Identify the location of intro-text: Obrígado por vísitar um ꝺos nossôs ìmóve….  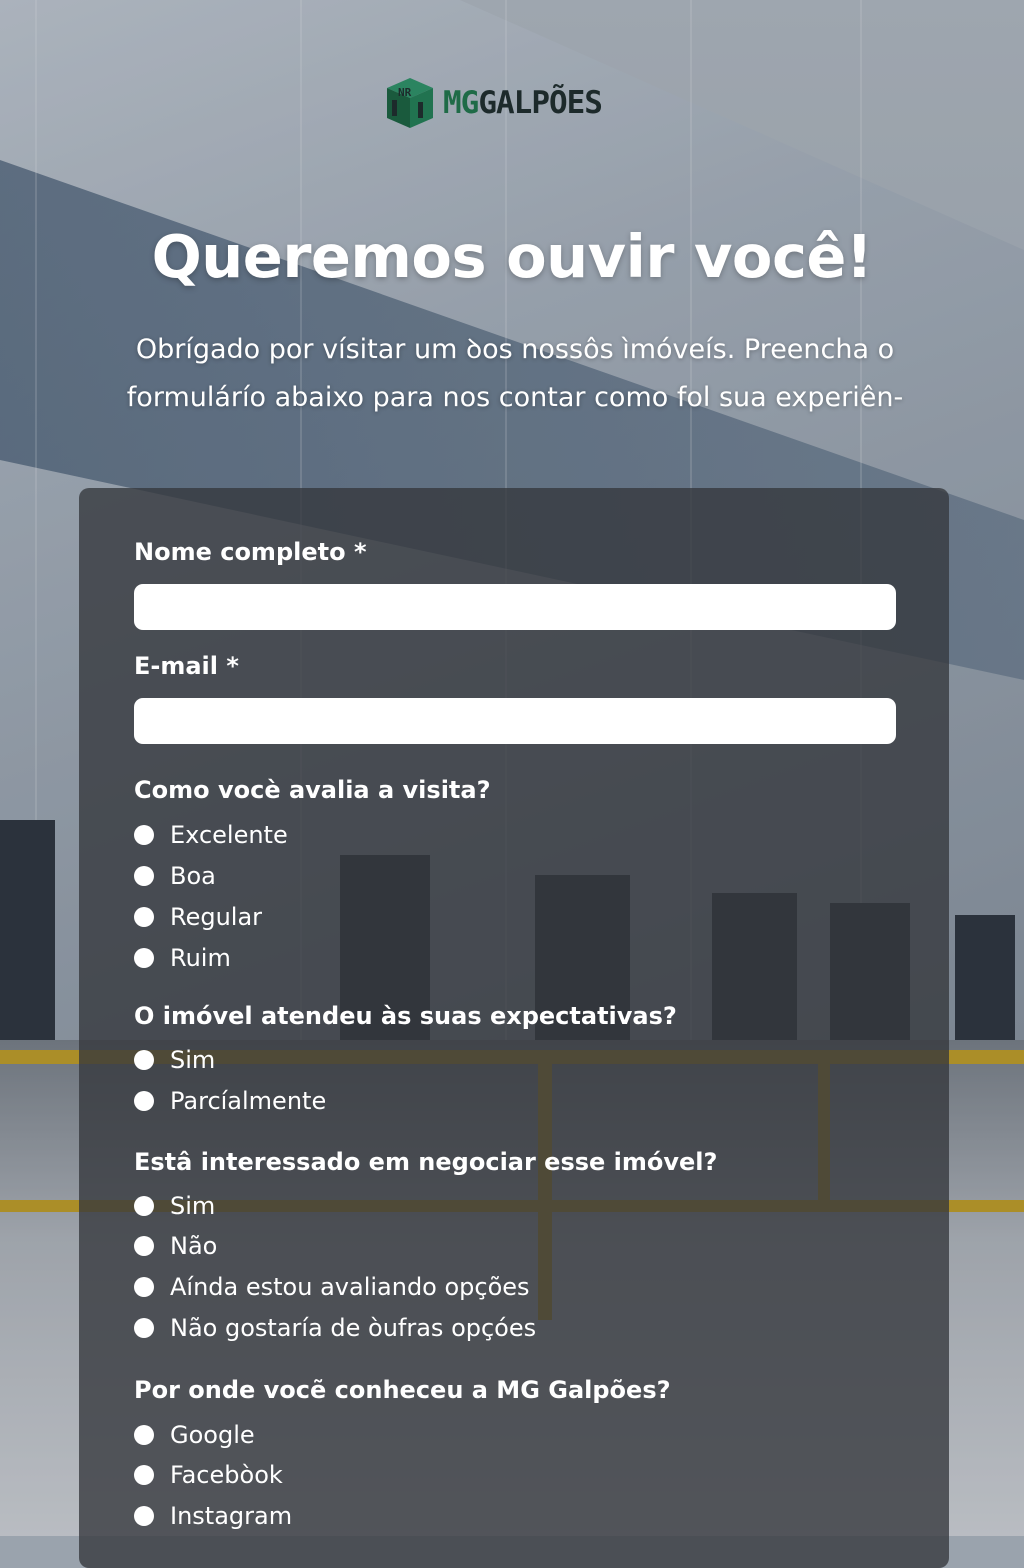
(515, 373).